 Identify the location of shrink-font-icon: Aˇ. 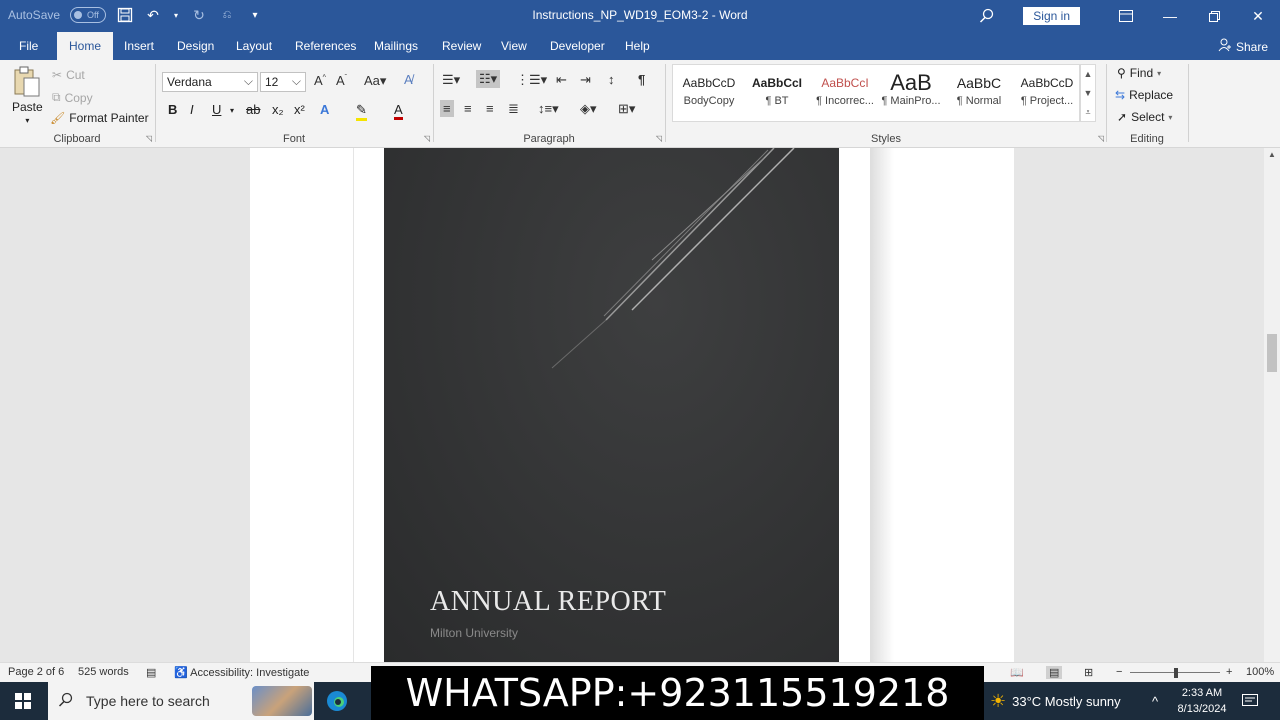
(341, 80).